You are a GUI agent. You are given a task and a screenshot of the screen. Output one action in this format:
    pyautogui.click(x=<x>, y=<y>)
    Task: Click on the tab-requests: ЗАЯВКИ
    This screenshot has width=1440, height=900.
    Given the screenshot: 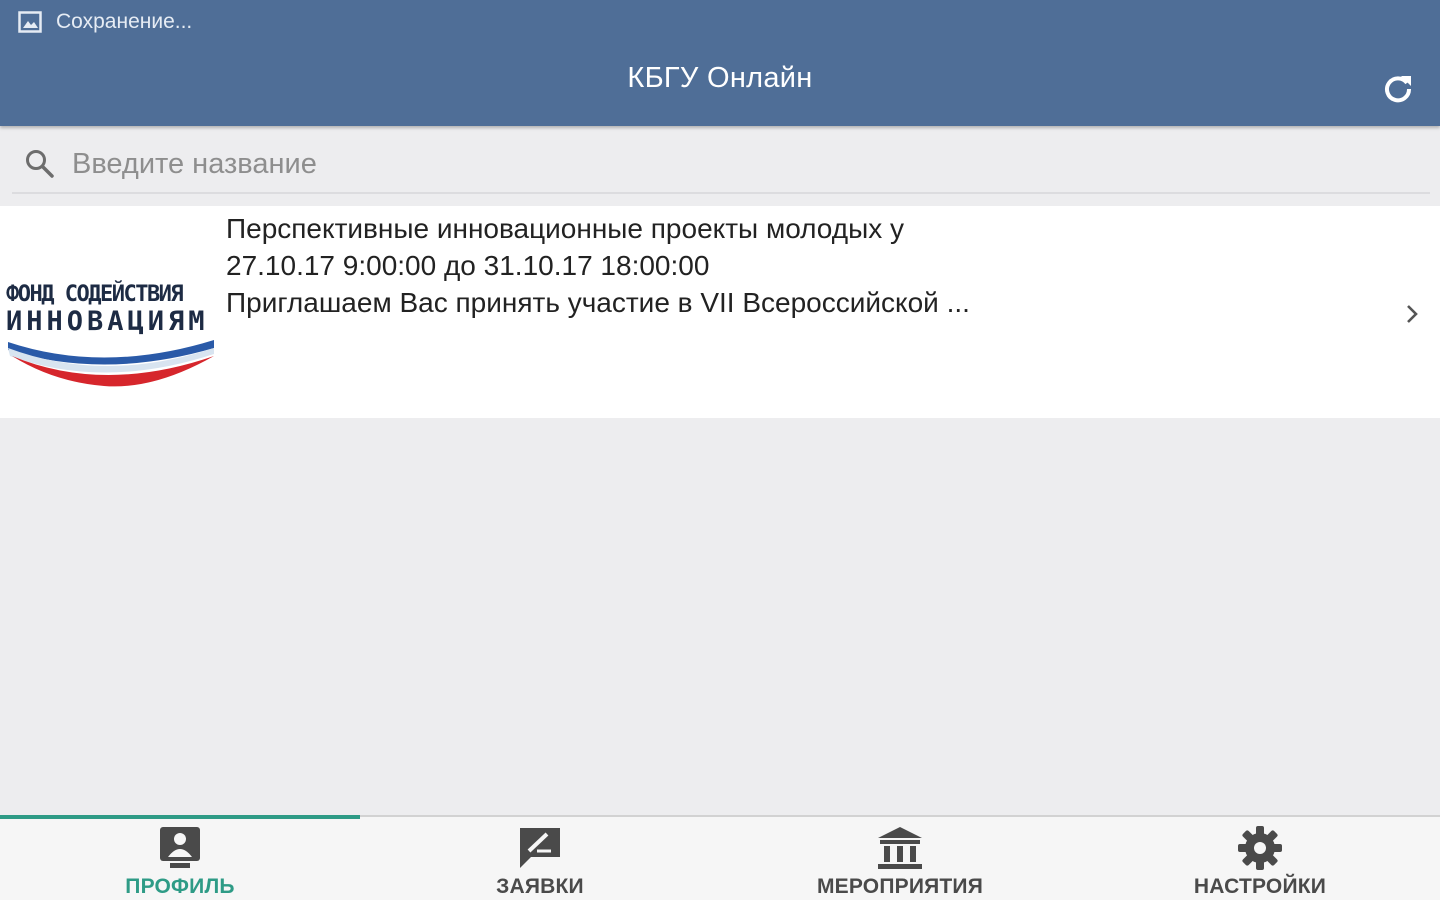 What is the action you would take?
    pyautogui.click(x=540, y=858)
    